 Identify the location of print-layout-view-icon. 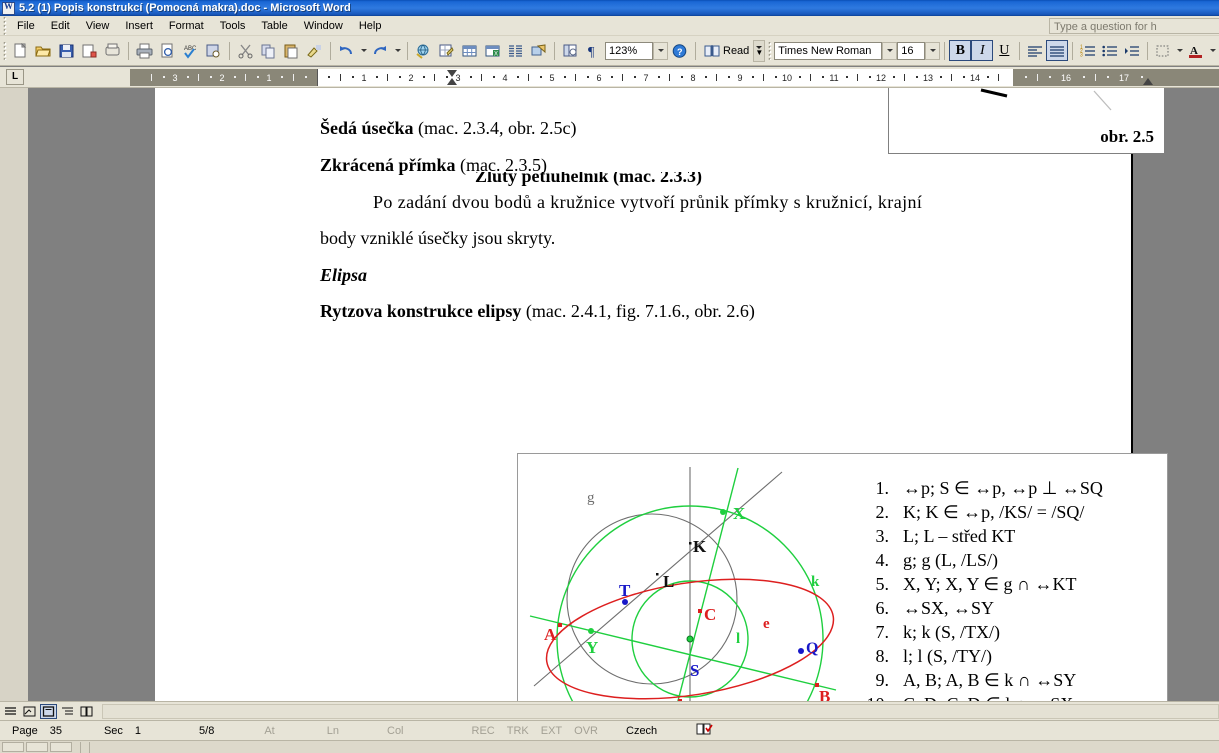
(48, 711).